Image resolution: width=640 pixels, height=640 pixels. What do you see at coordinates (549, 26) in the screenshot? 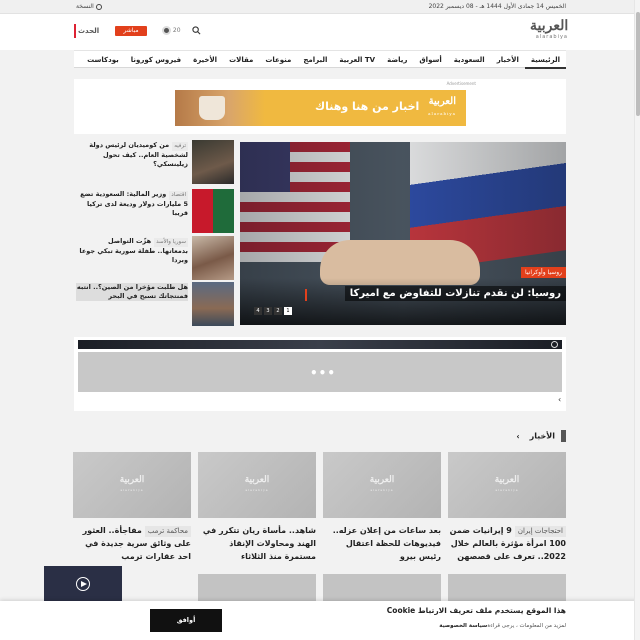
I see `logo-arabic: العربية` at bounding box center [549, 26].